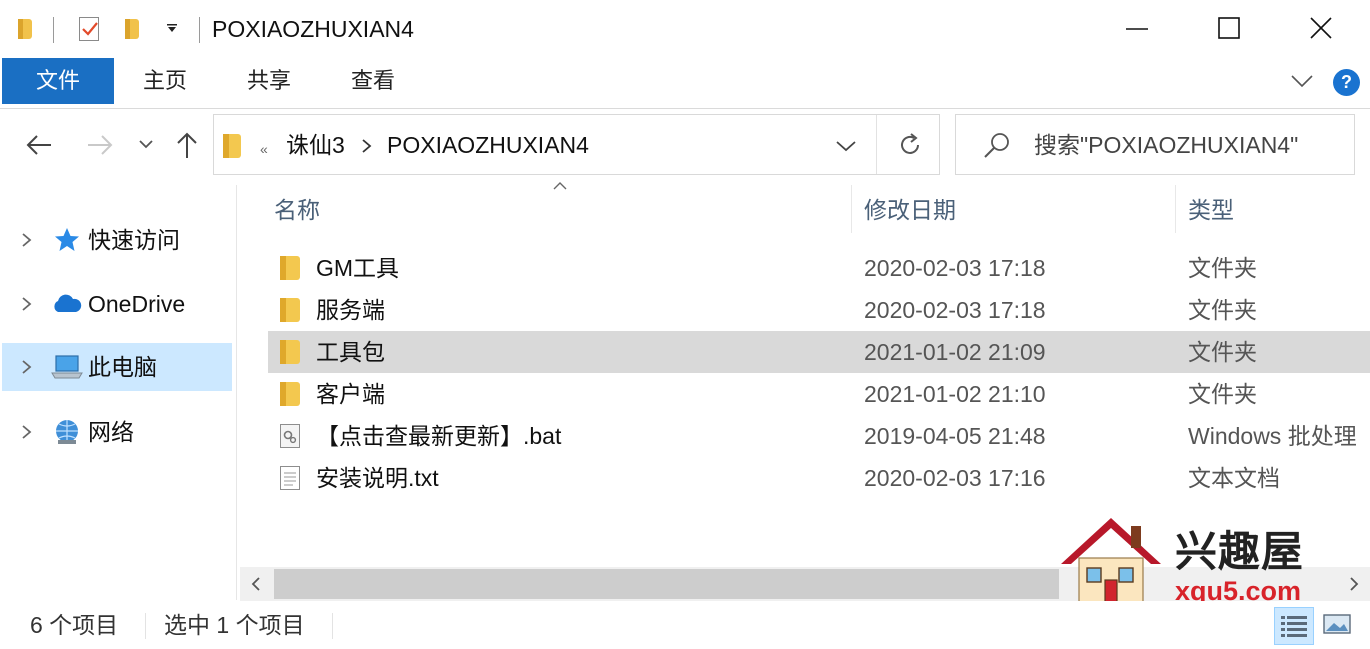 The height and width of the screenshot is (649, 1370). I want to click on nav-item-this-pc: 此电脑, so click(117, 367).